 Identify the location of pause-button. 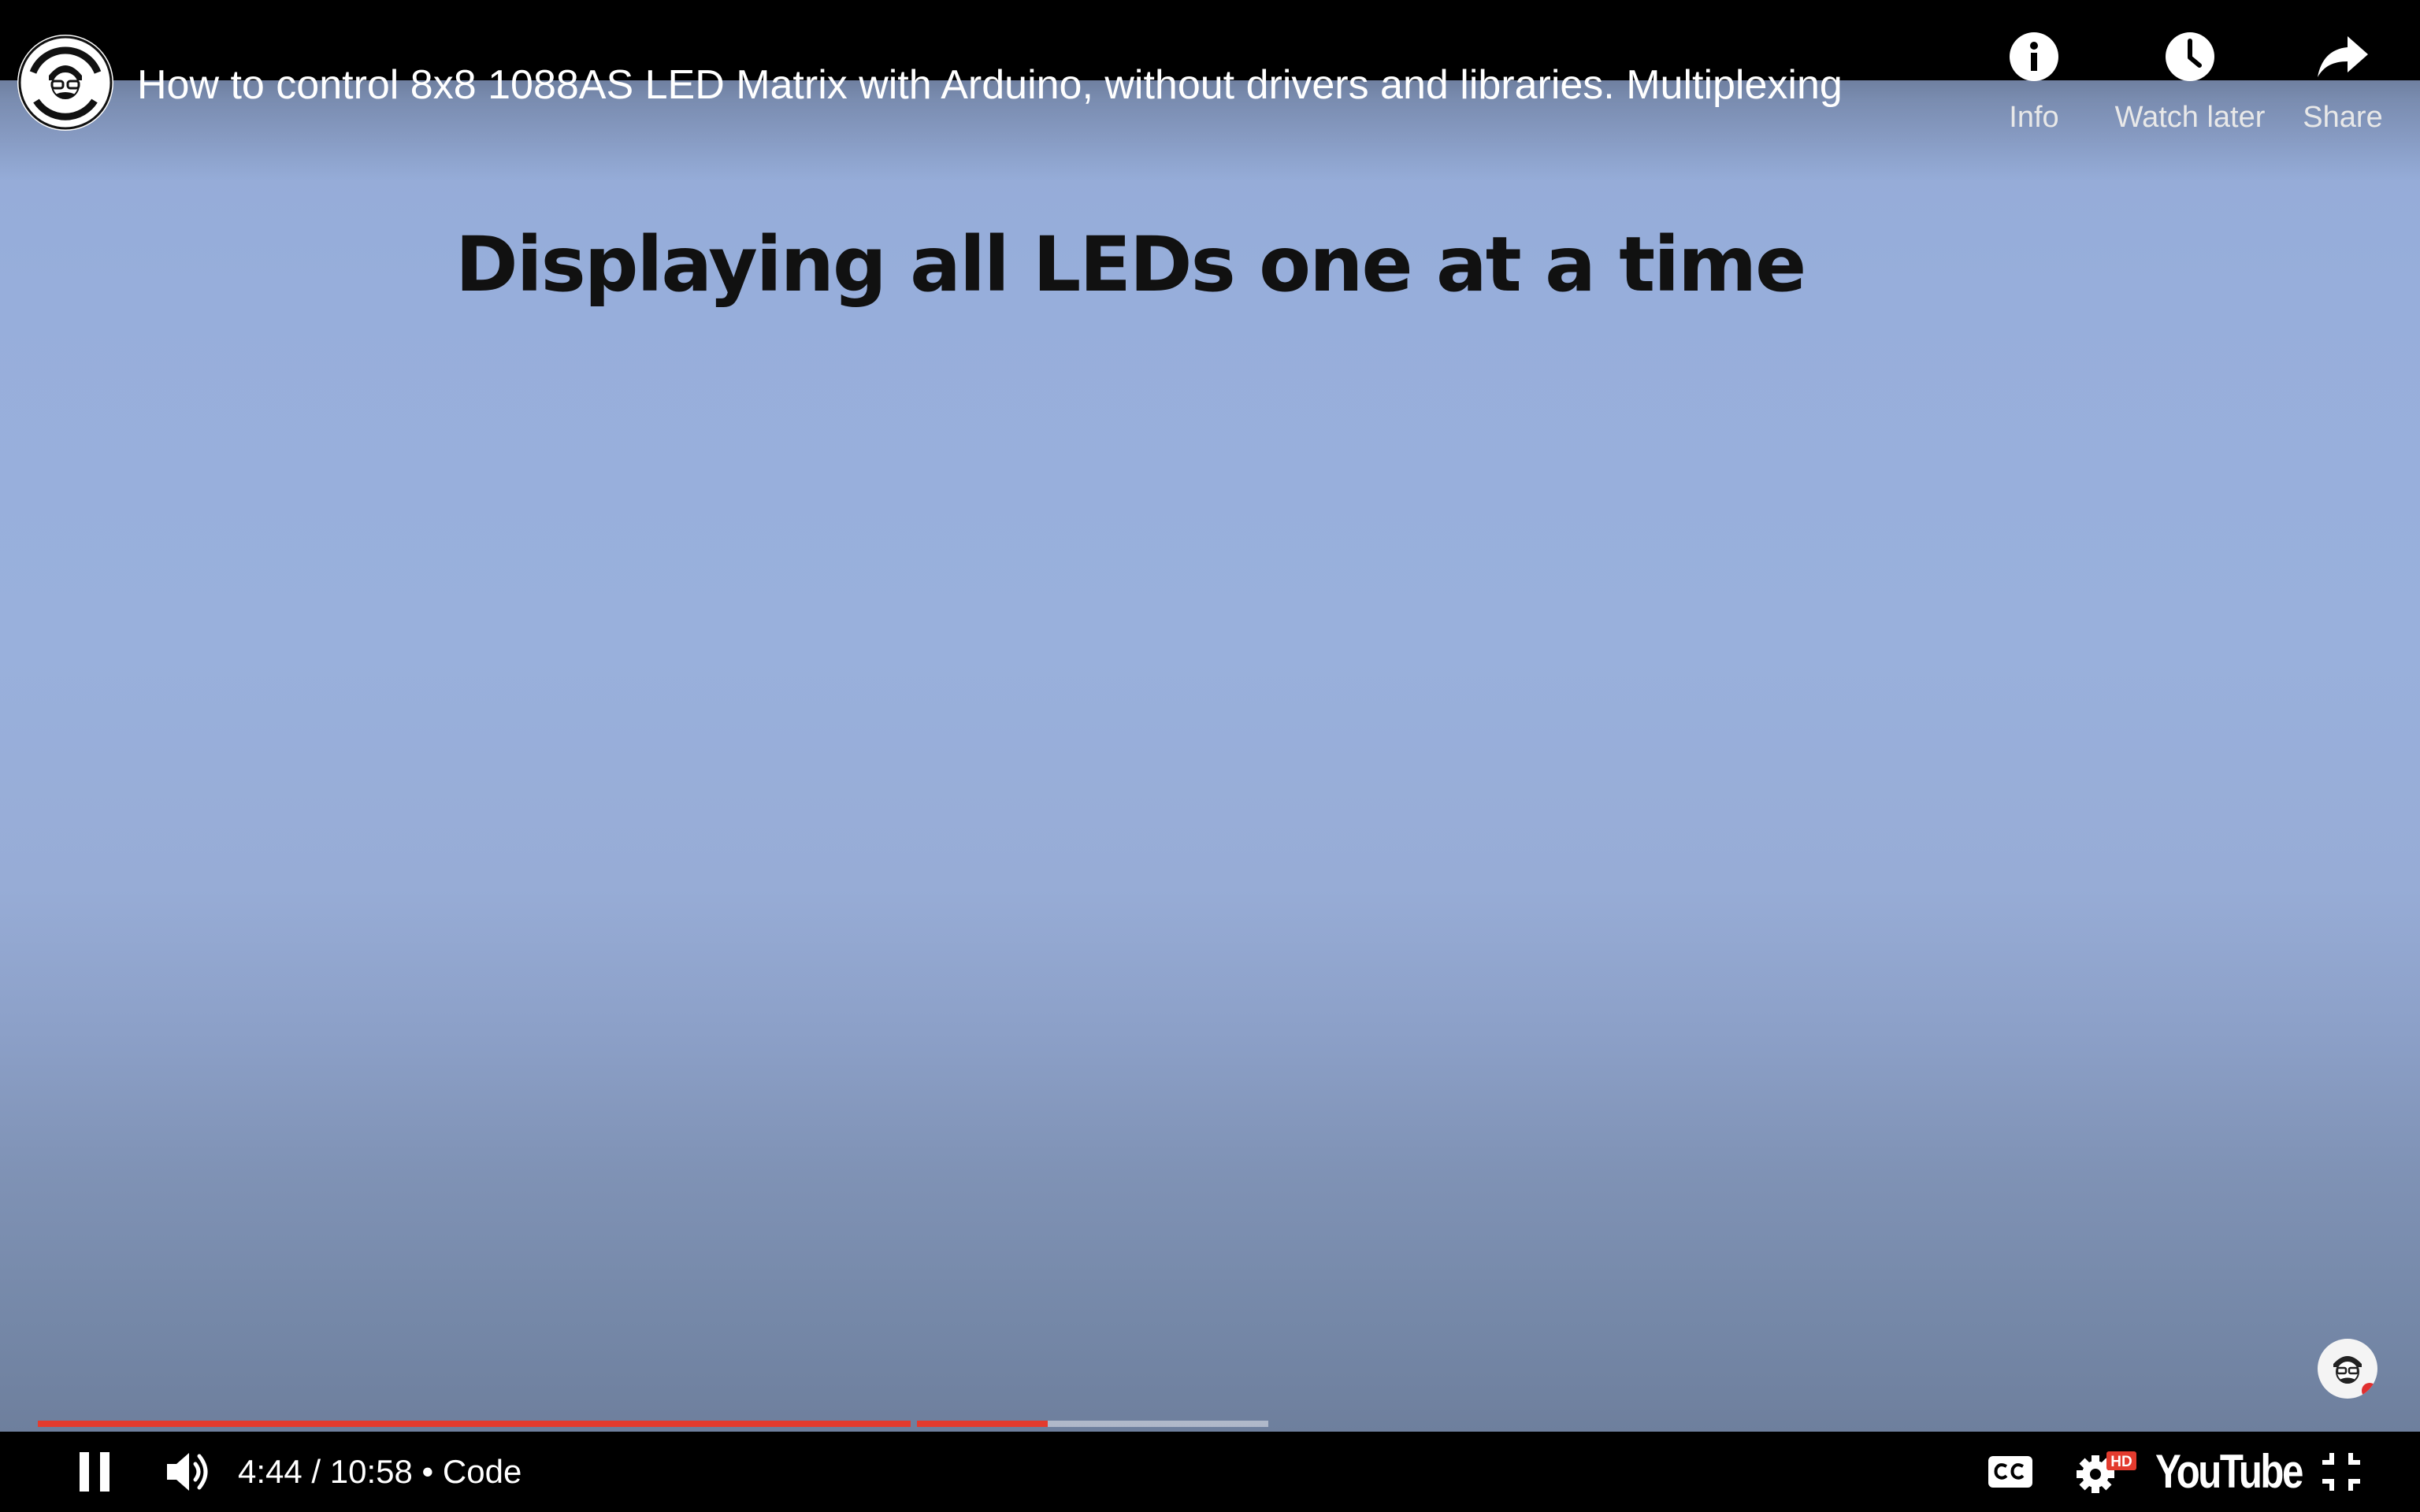
(94, 1472).